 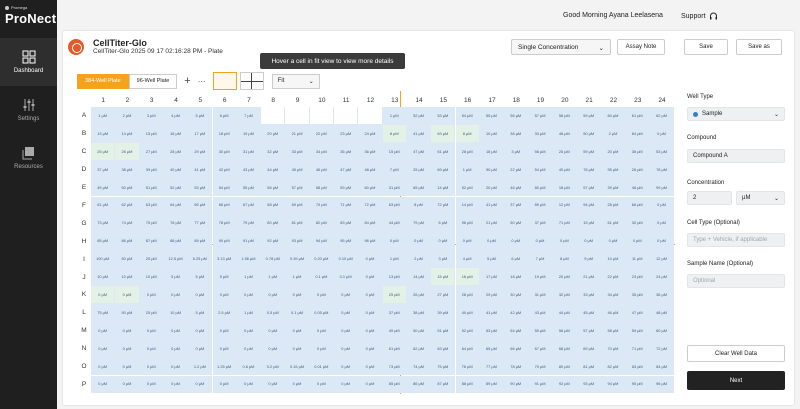 I want to click on row-header: E, so click(x=84, y=188).